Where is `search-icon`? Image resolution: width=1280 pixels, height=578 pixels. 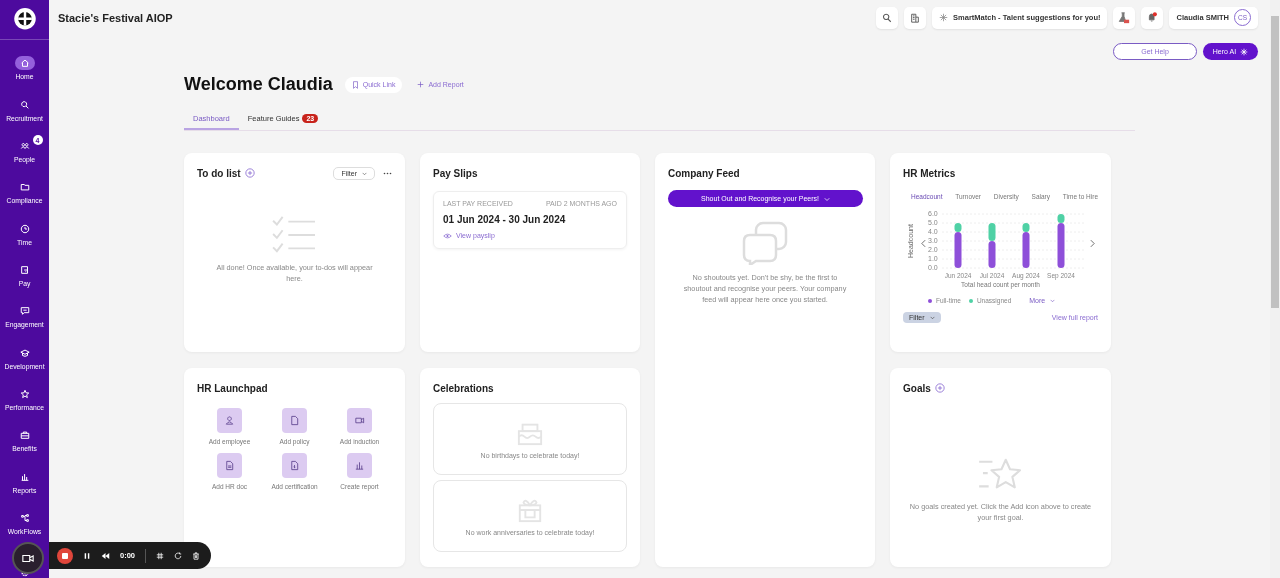 search-icon is located at coordinates (887, 17).